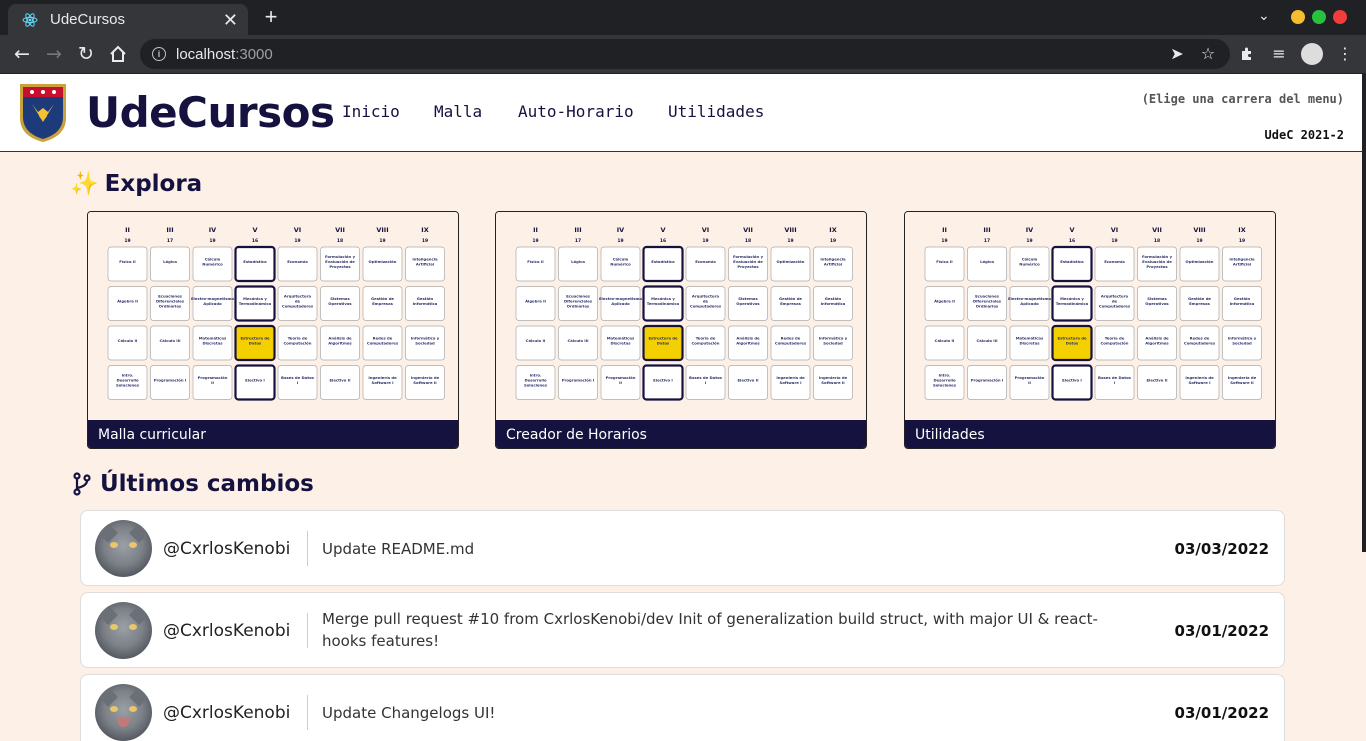 This screenshot has height=741, width=1366. What do you see at coordinates (210, 112) in the screenshot?
I see `brand-title: UdeCursos` at bounding box center [210, 112].